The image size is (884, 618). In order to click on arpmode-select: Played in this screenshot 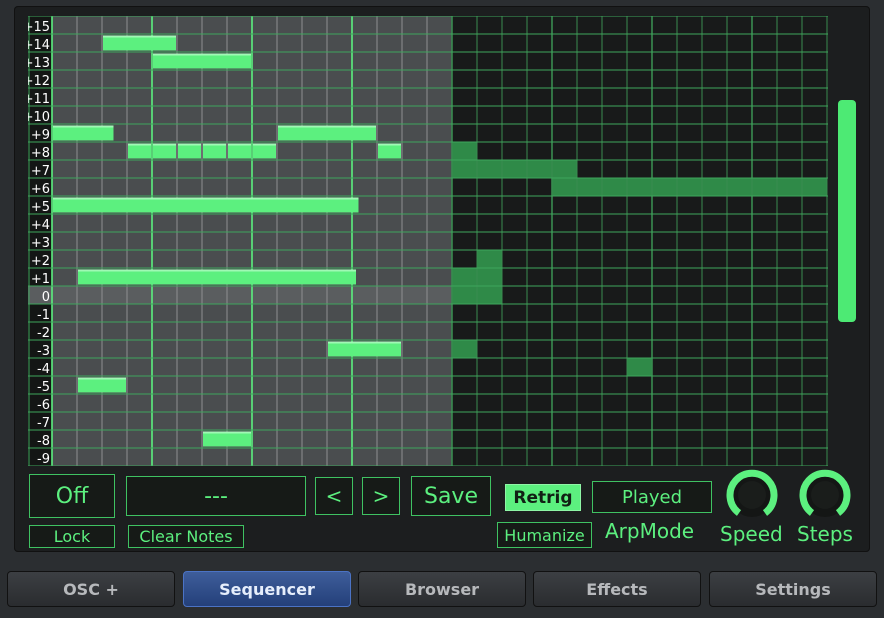, I will do `click(652, 497)`.